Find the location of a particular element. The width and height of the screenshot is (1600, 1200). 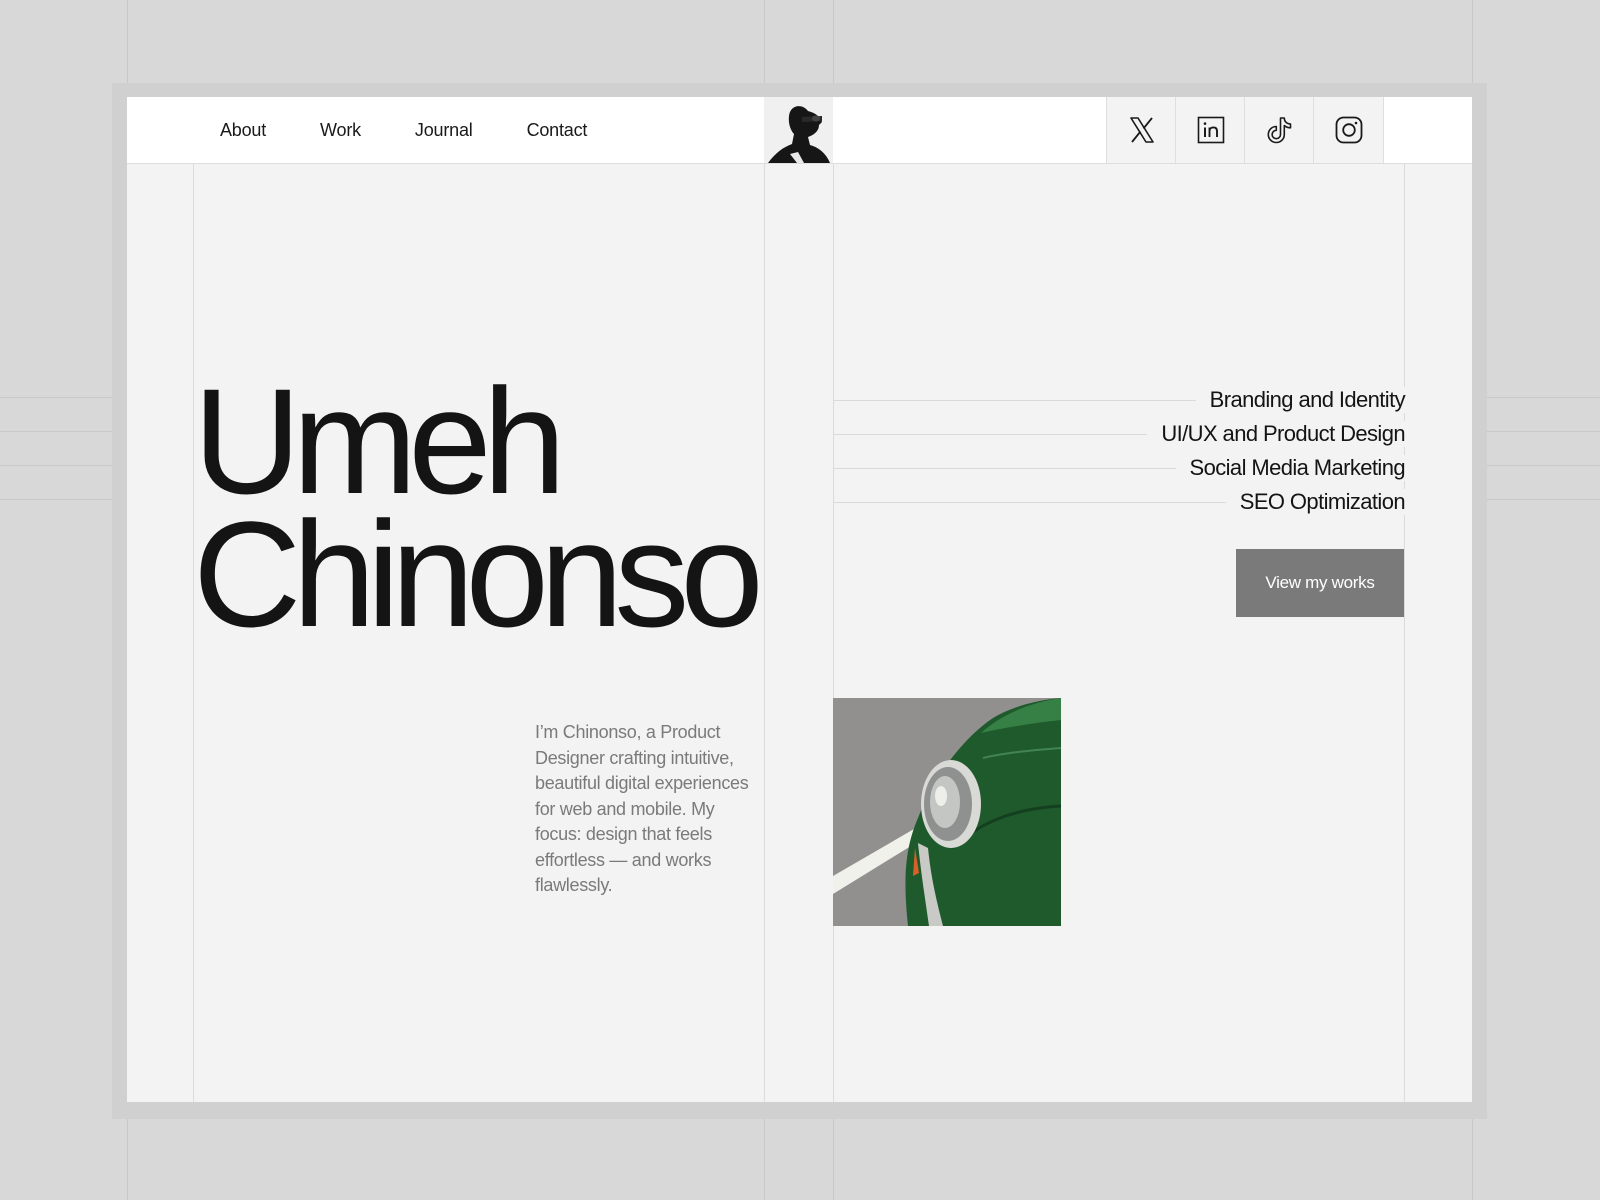

hero-last-name: Chinonso is located at coordinates (478, 574).